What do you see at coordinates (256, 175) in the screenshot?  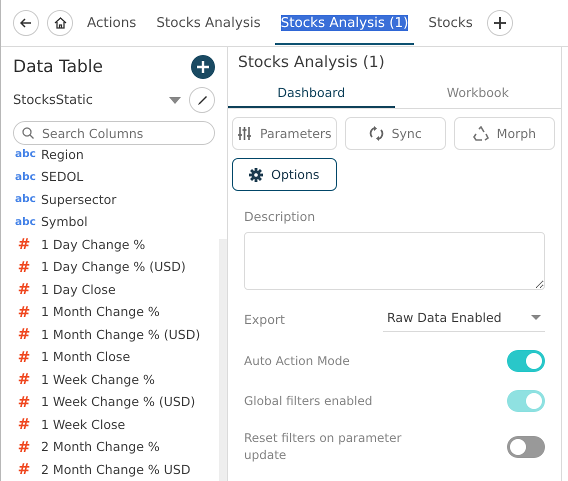 I see `gear-icon` at bounding box center [256, 175].